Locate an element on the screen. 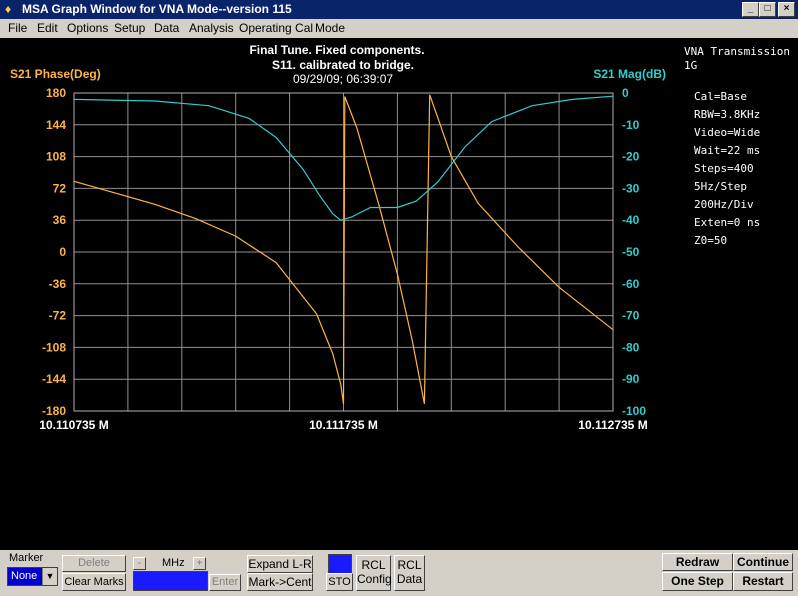 The width and height of the screenshot is (798, 596). mark-cent-button: Mark->Cent is located at coordinates (280, 582).